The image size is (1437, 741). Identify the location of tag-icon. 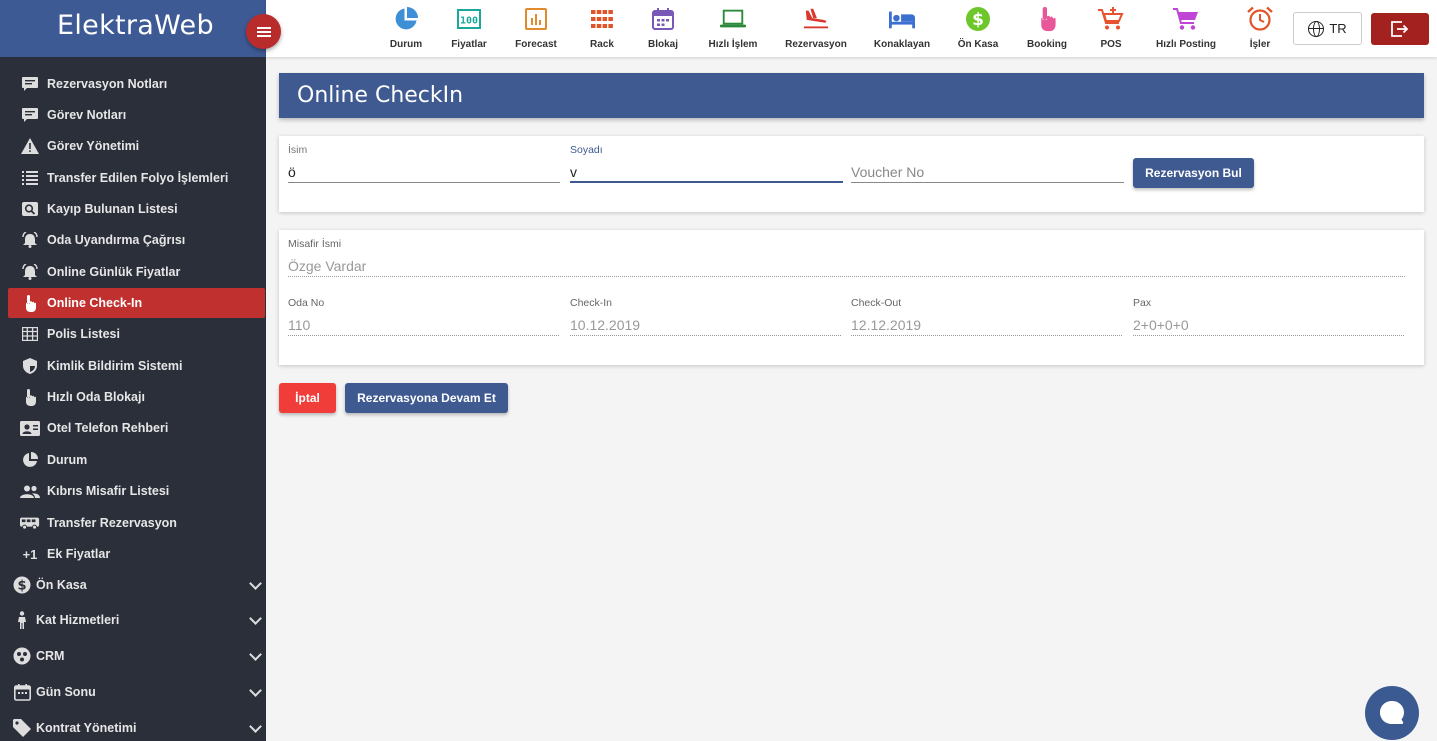
(22, 728).